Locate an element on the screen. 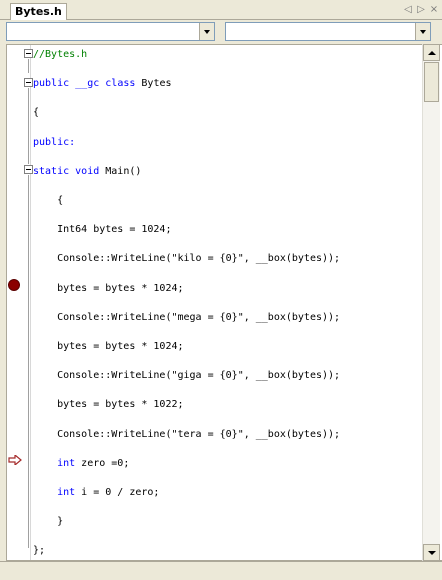 The height and width of the screenshot is (580, 442). code-line: int i = 0 / zero; is located at coordinates (96, 493).